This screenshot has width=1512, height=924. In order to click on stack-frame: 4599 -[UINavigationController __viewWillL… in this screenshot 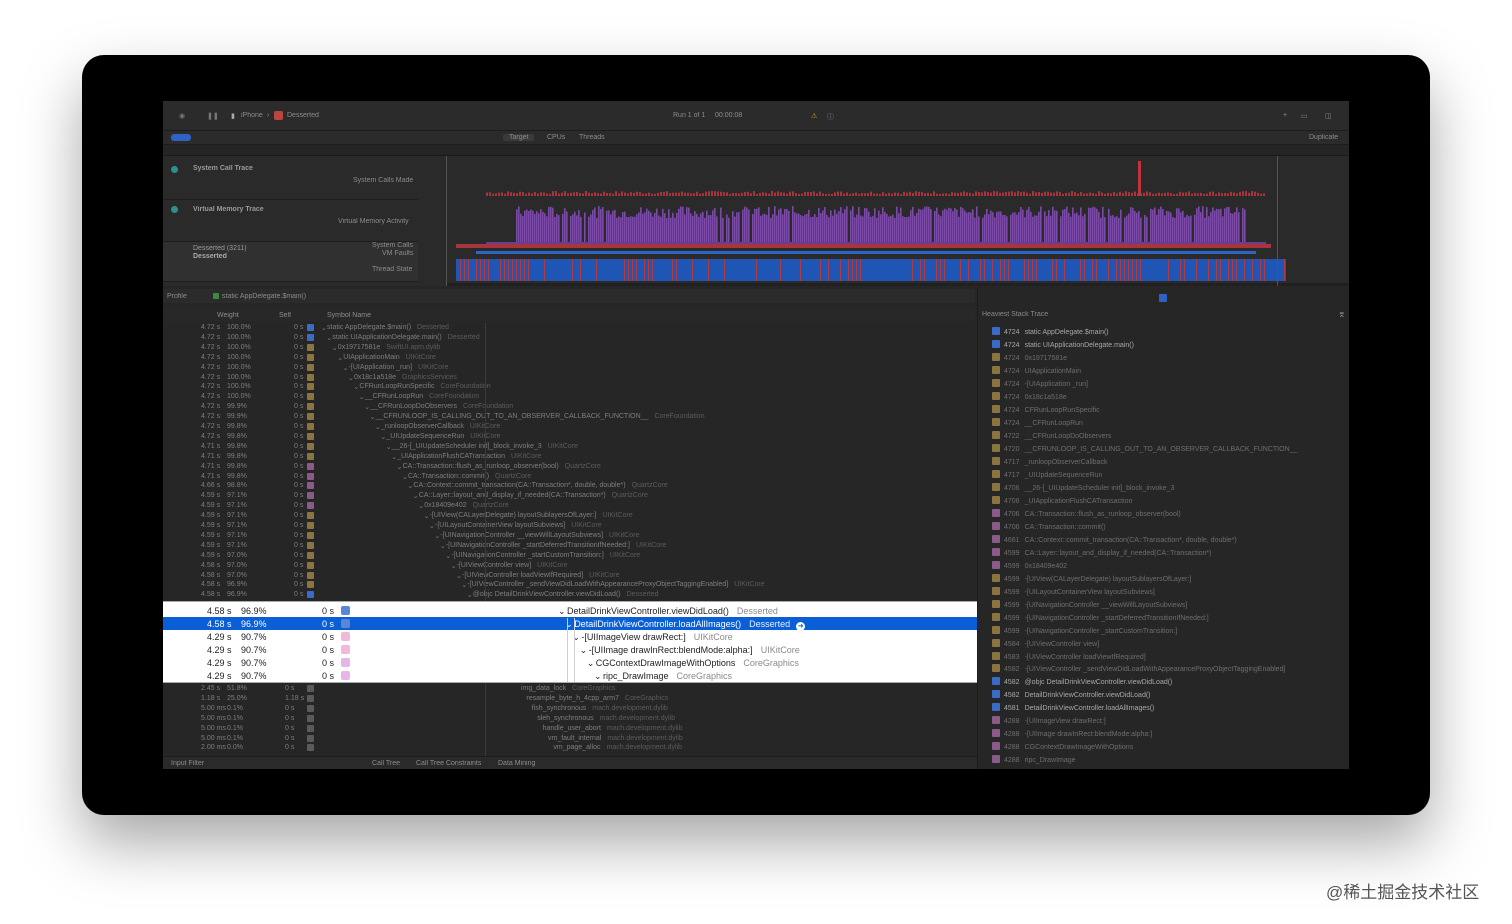, I will do `click(1089, 605)`.